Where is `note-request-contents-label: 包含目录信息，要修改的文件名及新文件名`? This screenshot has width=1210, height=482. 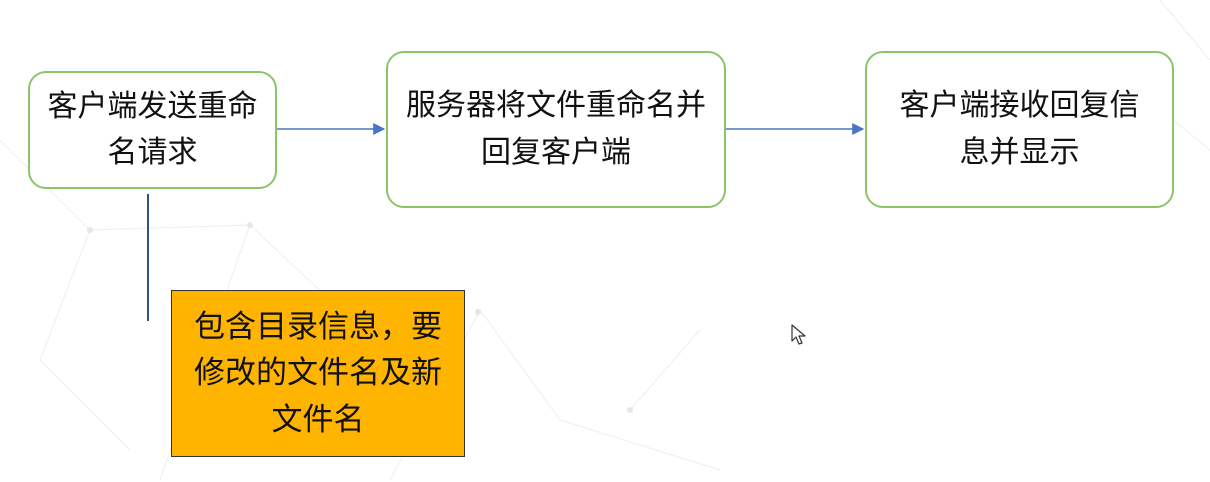 note-request-contents-label: 包含目录信息，要修改的文件名及新文件名 is located at coordinates (318, 373).